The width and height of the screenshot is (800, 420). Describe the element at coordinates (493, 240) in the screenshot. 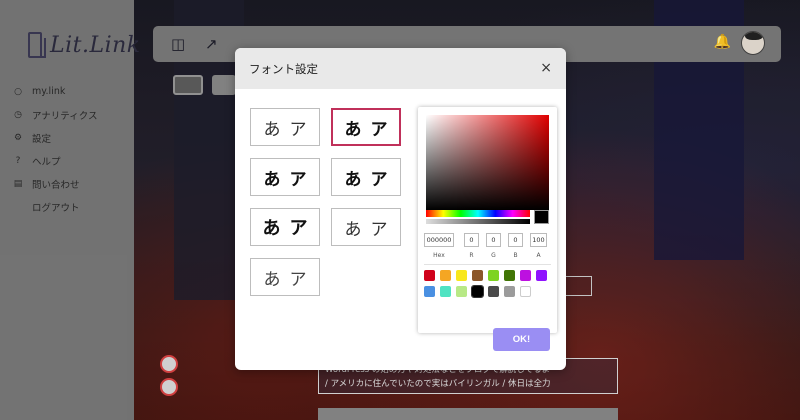

I see `g-input: 0` at that location.